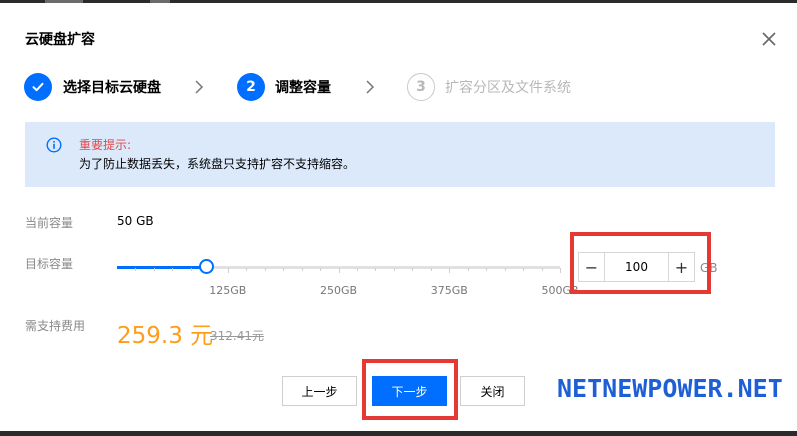  Describe the element at coordinates (251, 87) in the screenshot. I see `step-2-number: 2` at that location.